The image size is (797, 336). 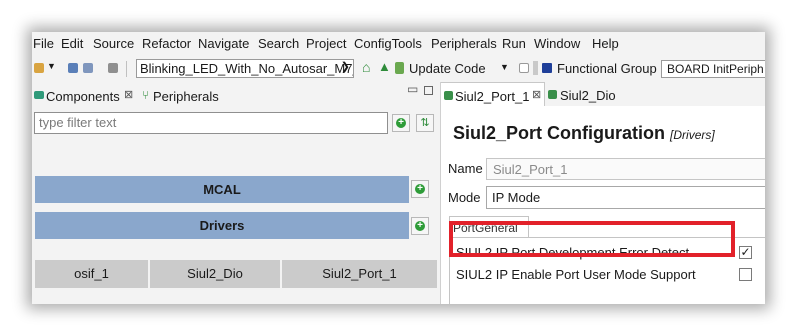 I want to click on functional-group-label: Functional Group, so click(x=607, y=68).